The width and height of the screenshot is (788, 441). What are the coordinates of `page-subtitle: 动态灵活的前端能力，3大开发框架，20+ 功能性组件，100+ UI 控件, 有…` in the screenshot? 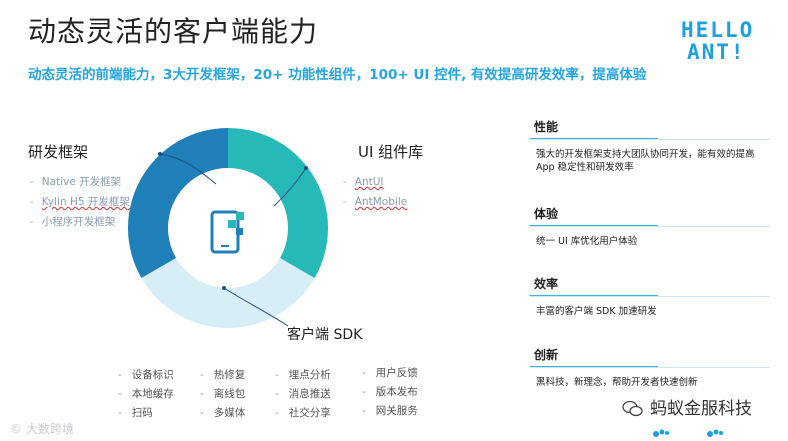 It's located at (337, 75).